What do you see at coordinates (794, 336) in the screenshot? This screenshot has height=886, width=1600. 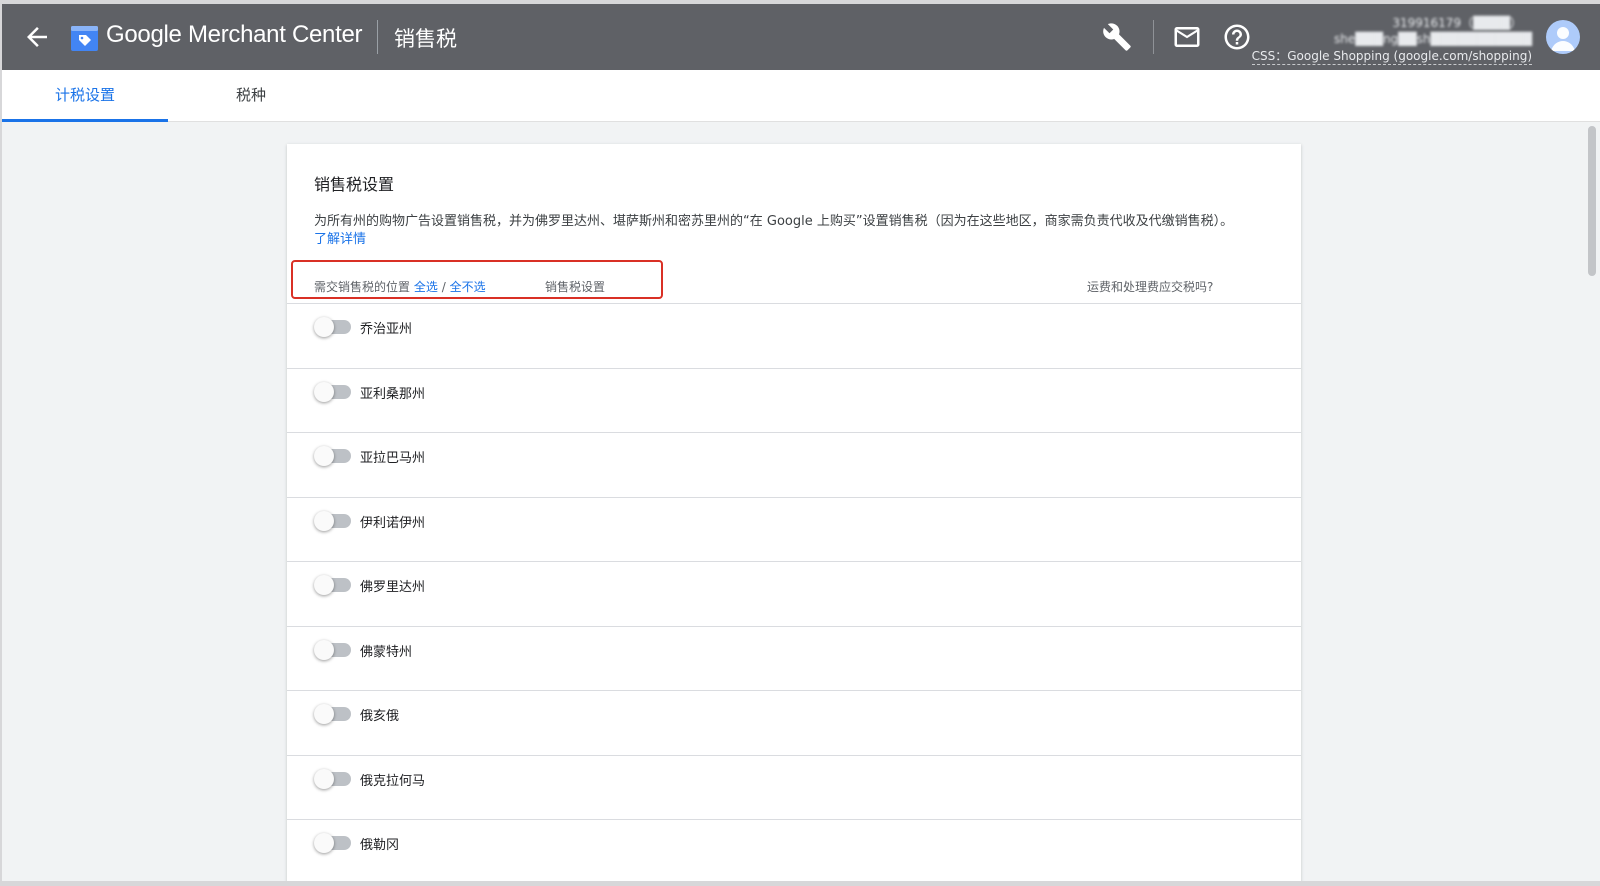 I see `table-row: 乔治亚州` at bounding box center [794, 336].